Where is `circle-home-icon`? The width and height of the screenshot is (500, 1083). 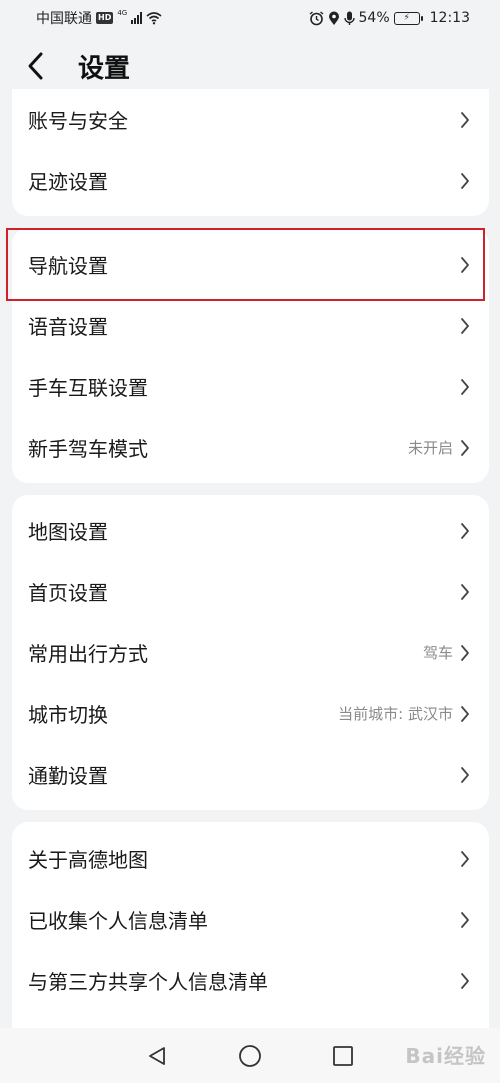 circle-home-icon is located at coordinates (250, 1055).